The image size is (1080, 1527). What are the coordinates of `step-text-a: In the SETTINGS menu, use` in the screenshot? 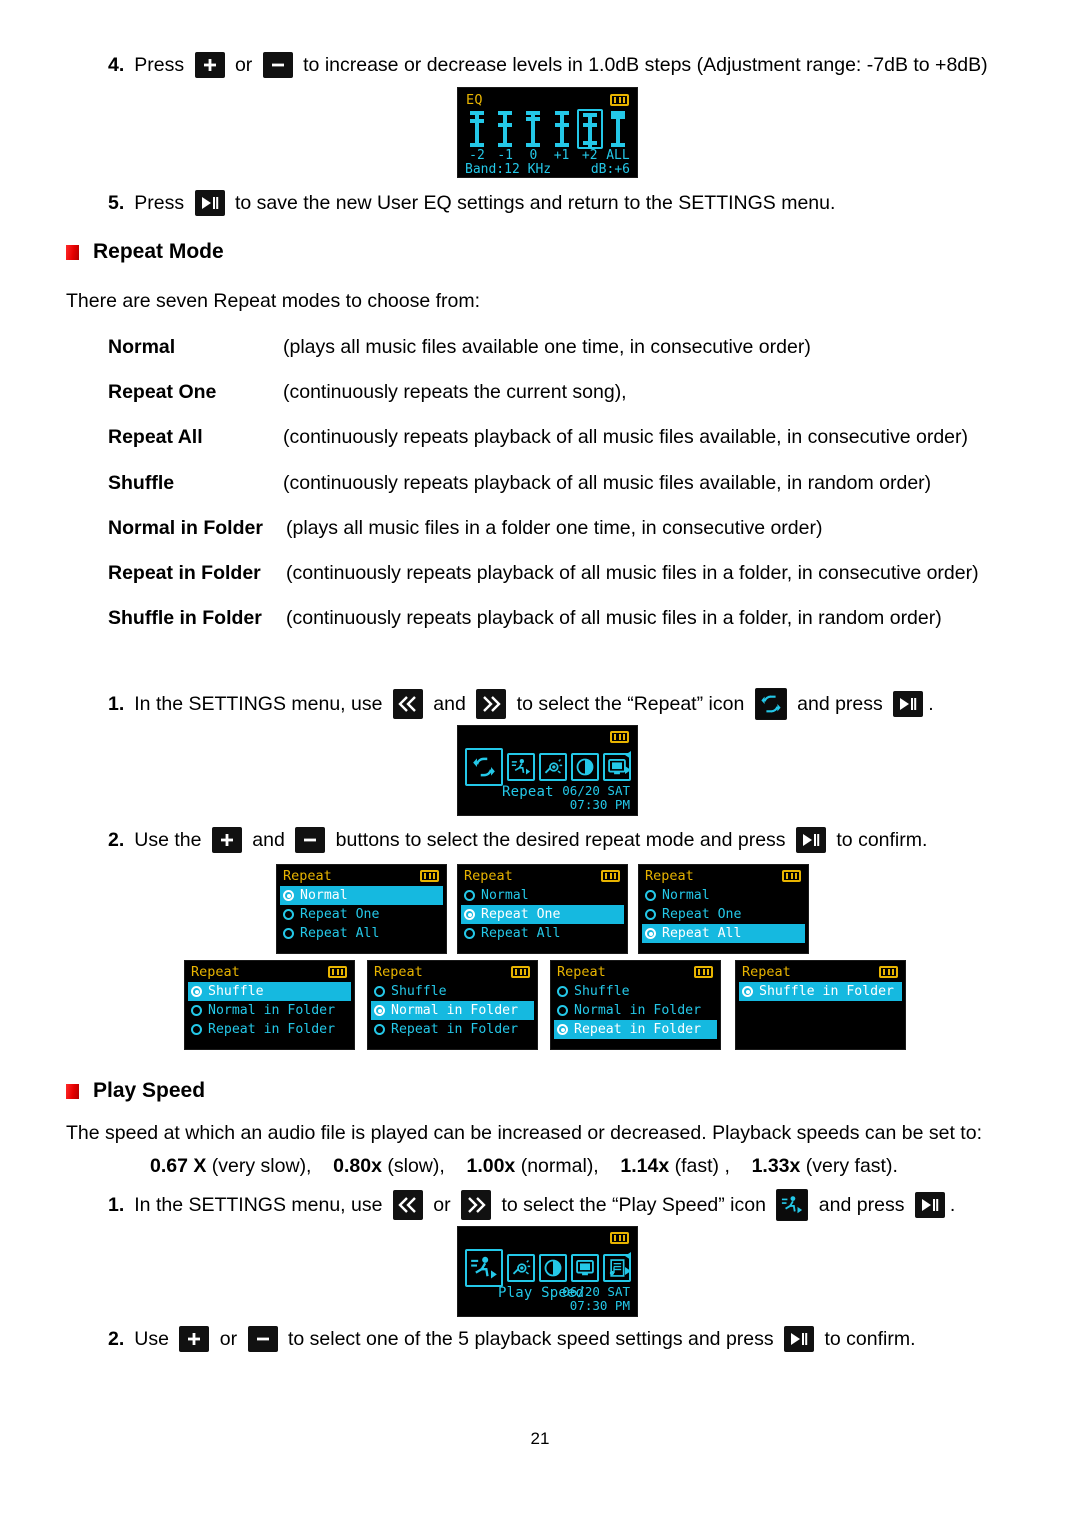 It's located at (261, 1204).